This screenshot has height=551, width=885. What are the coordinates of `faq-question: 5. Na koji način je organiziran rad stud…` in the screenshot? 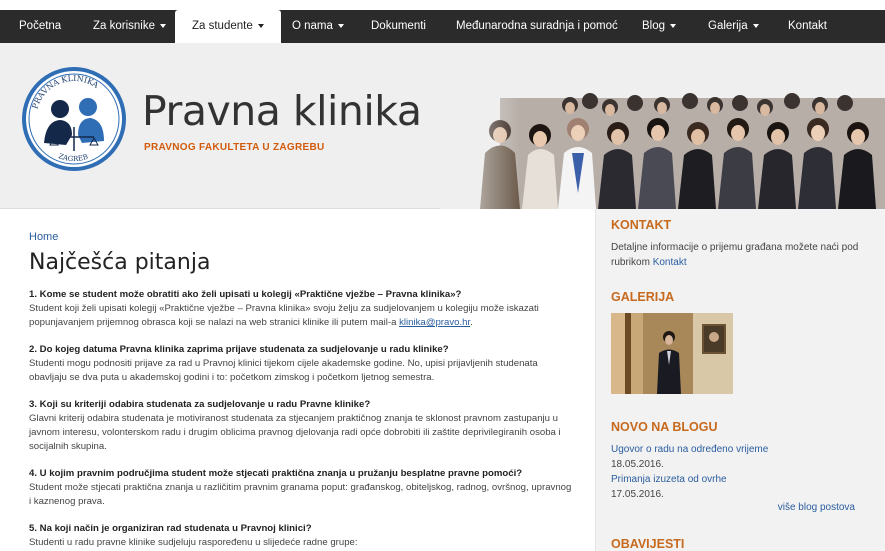 It's located at (170, 528).